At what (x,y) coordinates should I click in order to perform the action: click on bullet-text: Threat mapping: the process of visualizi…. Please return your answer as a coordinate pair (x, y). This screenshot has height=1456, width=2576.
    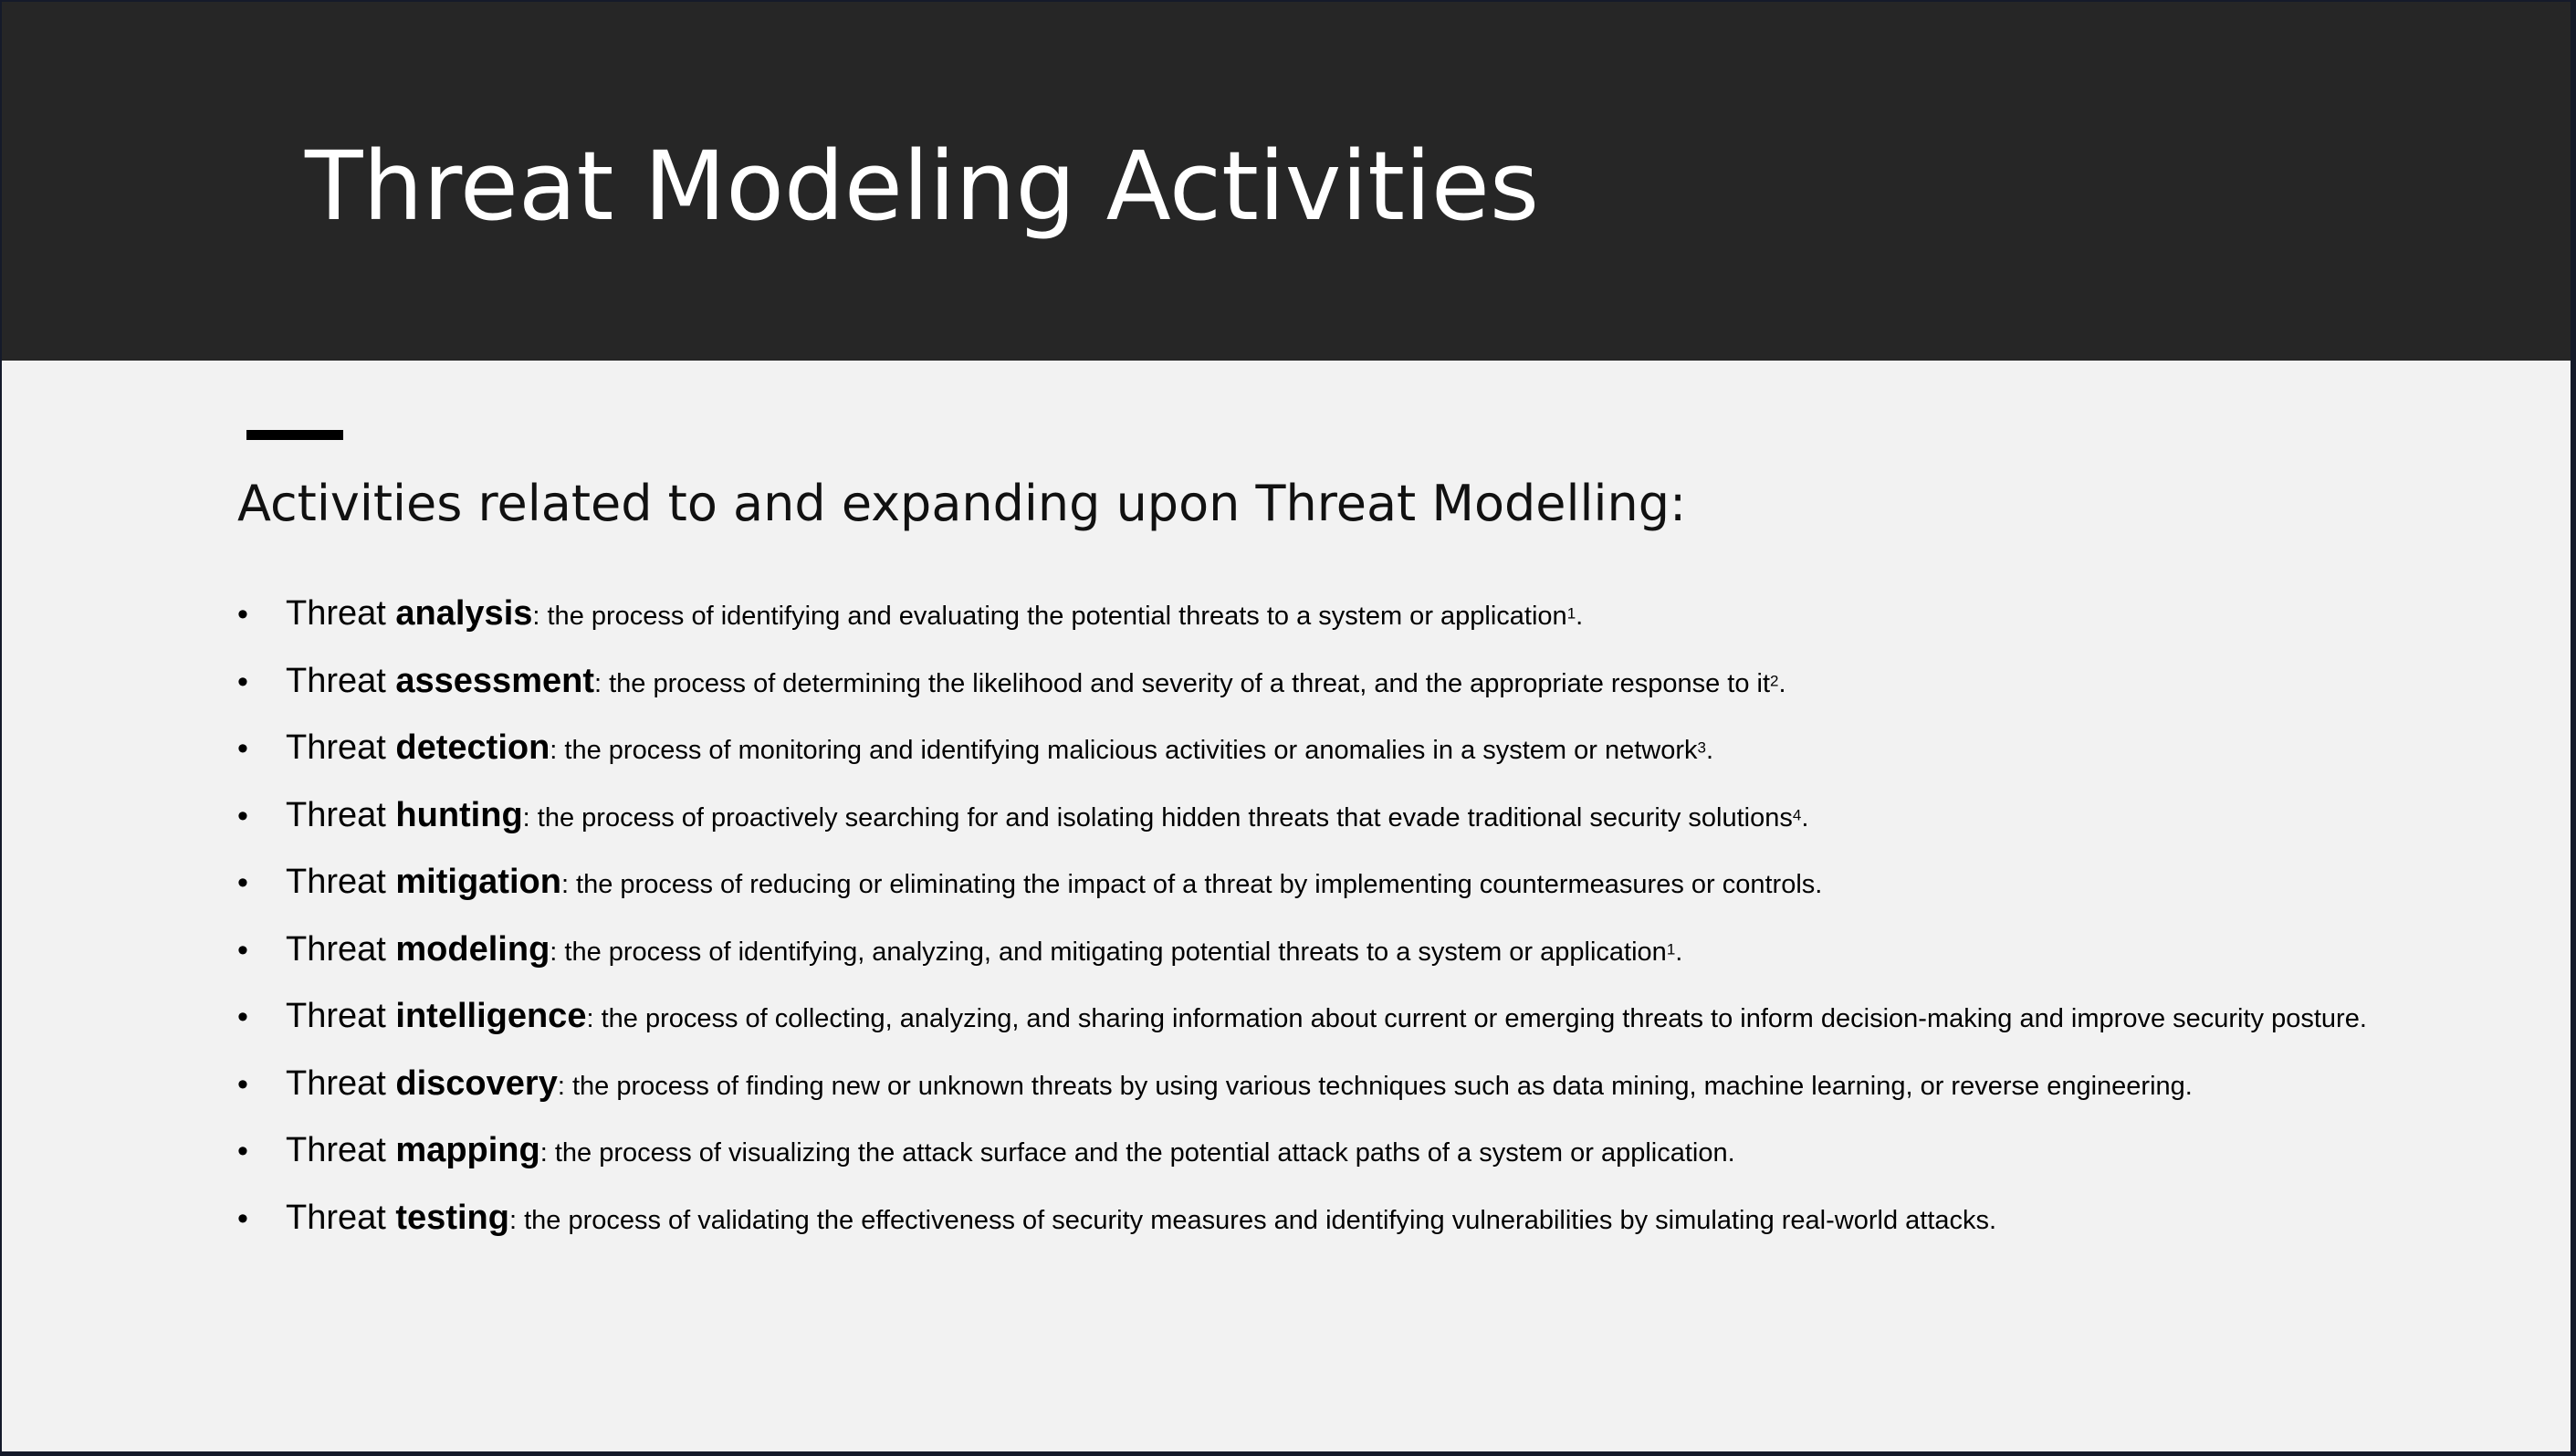
    Looking at the image, I should click on (1011, 1151).